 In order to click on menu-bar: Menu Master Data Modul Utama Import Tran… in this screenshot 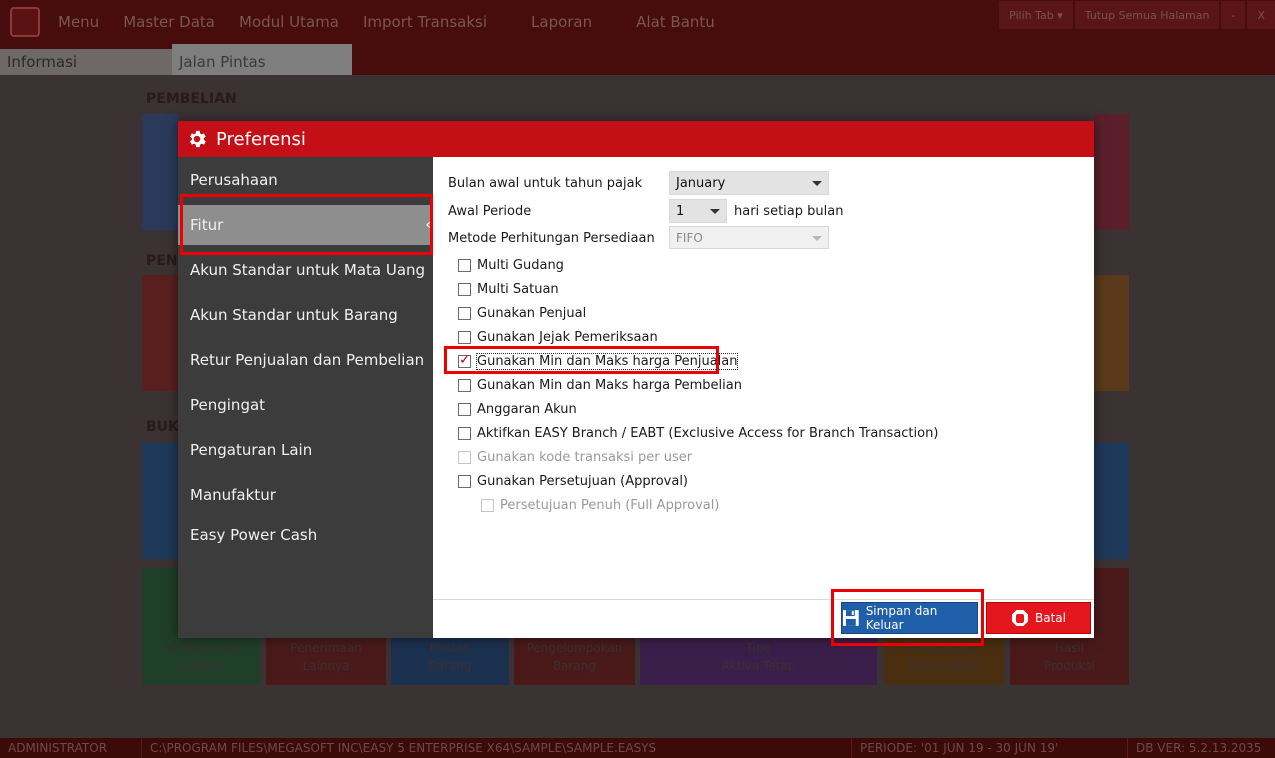, I will do `click(637, 22)`.